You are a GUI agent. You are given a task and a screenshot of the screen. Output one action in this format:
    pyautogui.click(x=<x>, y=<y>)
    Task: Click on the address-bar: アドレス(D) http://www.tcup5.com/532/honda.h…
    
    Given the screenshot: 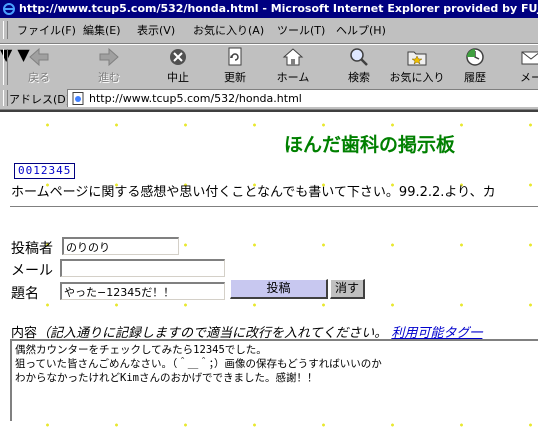 What is the action you would take?
    pyautogui.click(x=269, y=99)
    